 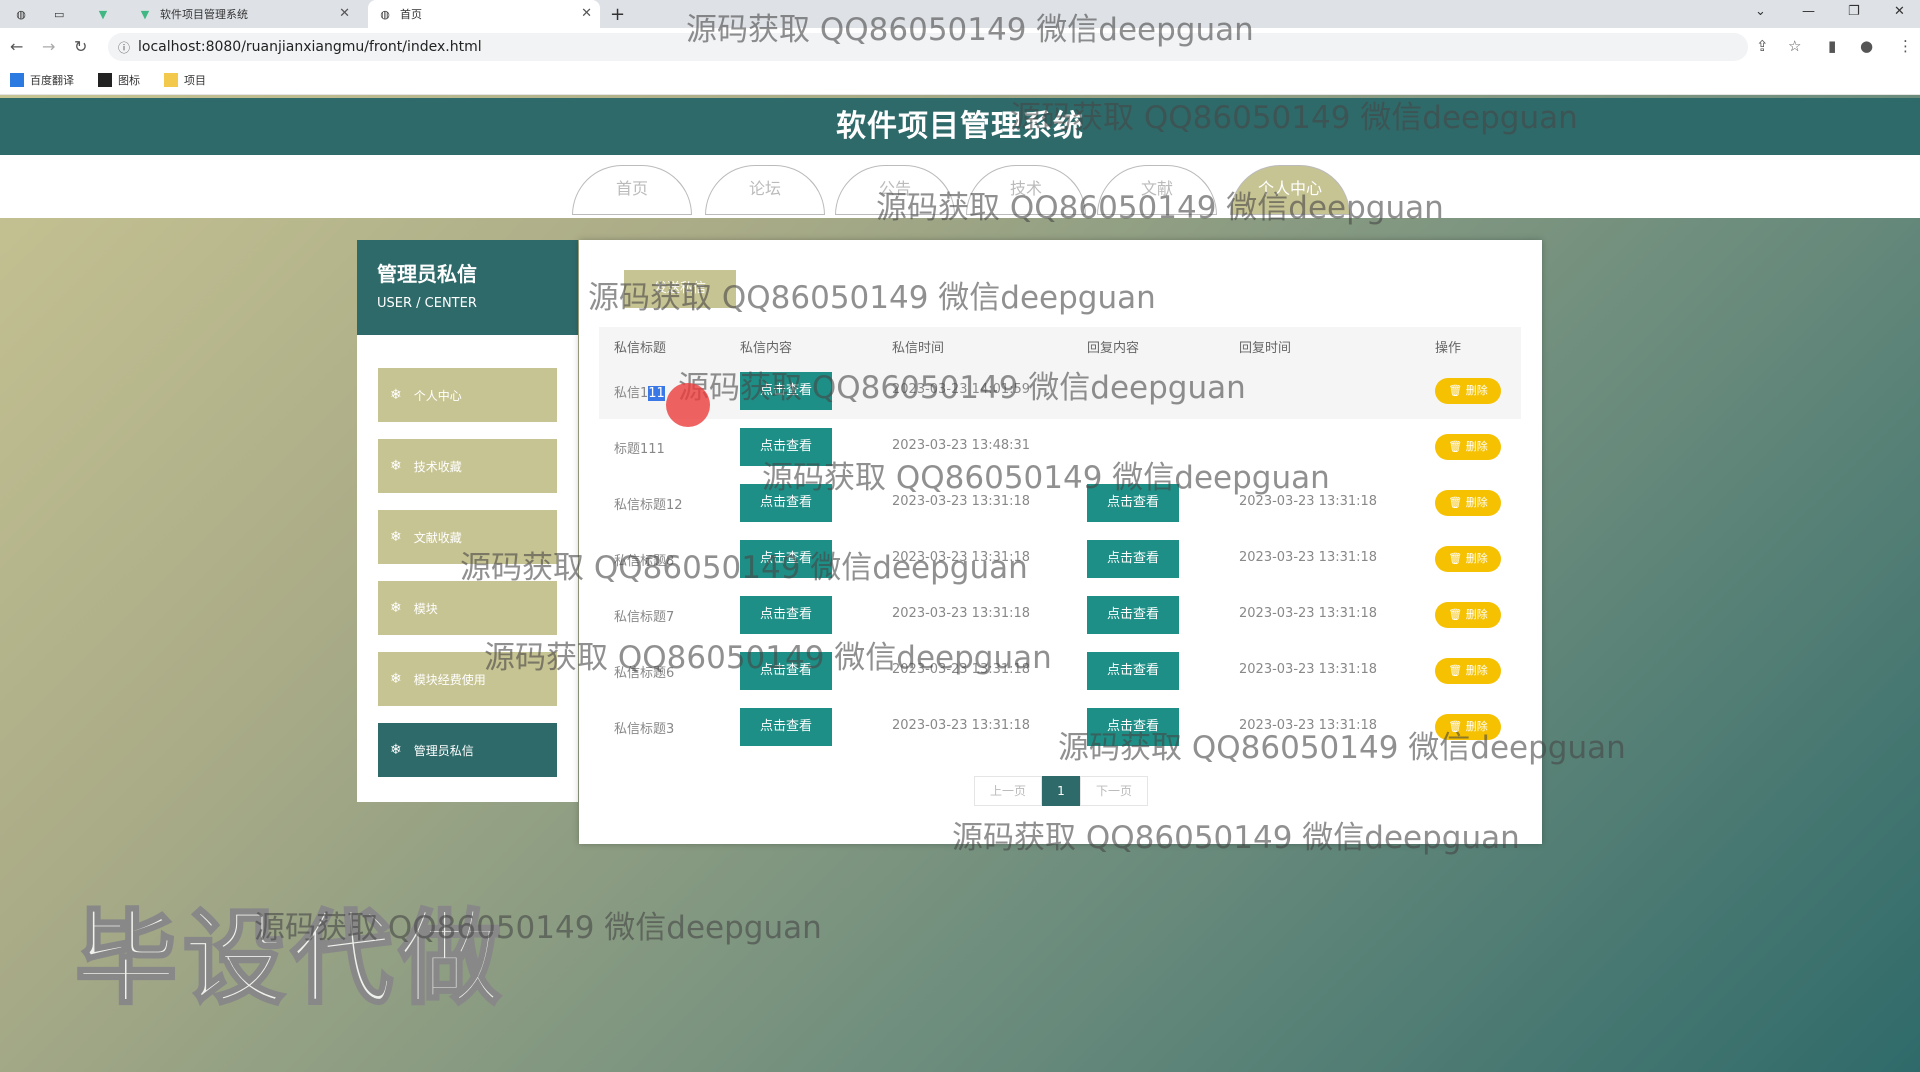 I want to click on site-title: 软件项目管理系统, so click(x=960, y=126).